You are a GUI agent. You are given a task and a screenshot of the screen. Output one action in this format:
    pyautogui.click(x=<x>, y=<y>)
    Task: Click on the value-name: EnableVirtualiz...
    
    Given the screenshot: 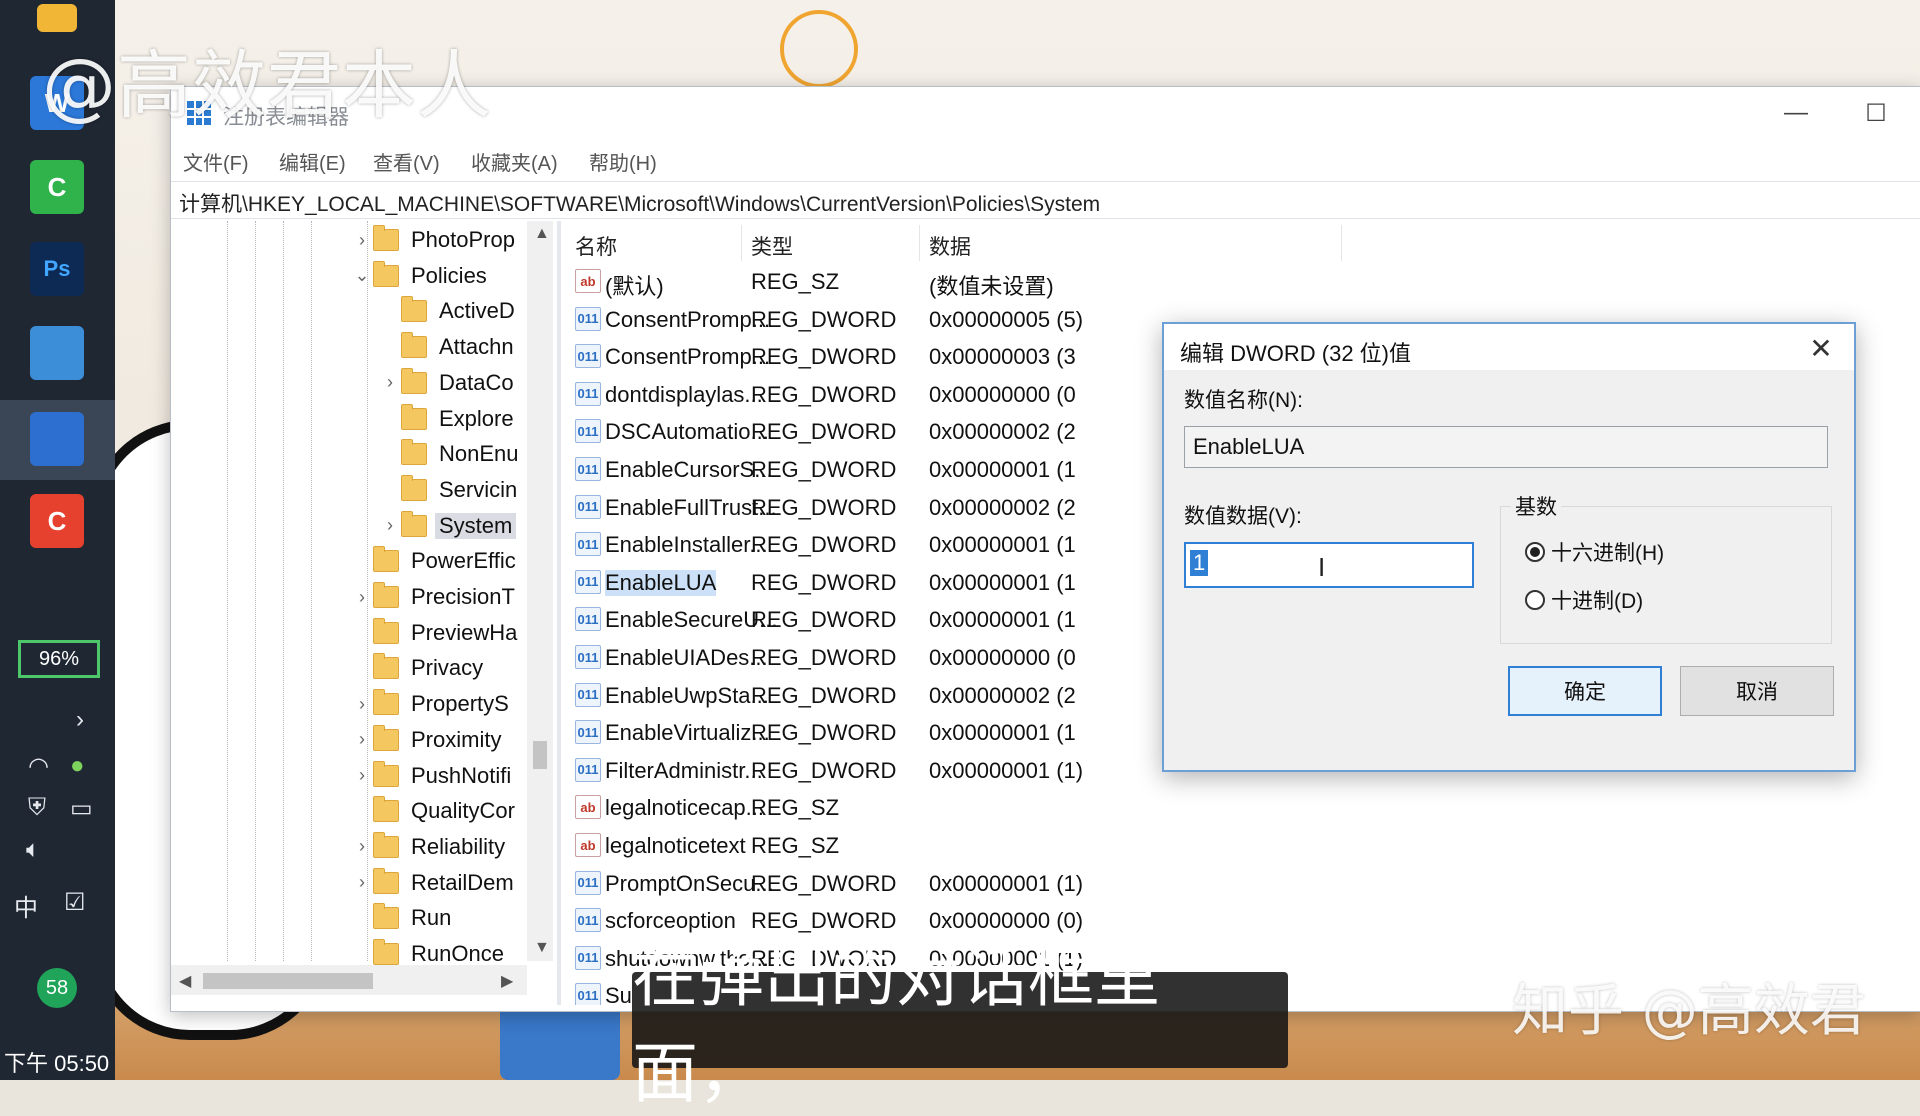 What is the action you would take?
    pyautogui.click(x=687, y=733)
    